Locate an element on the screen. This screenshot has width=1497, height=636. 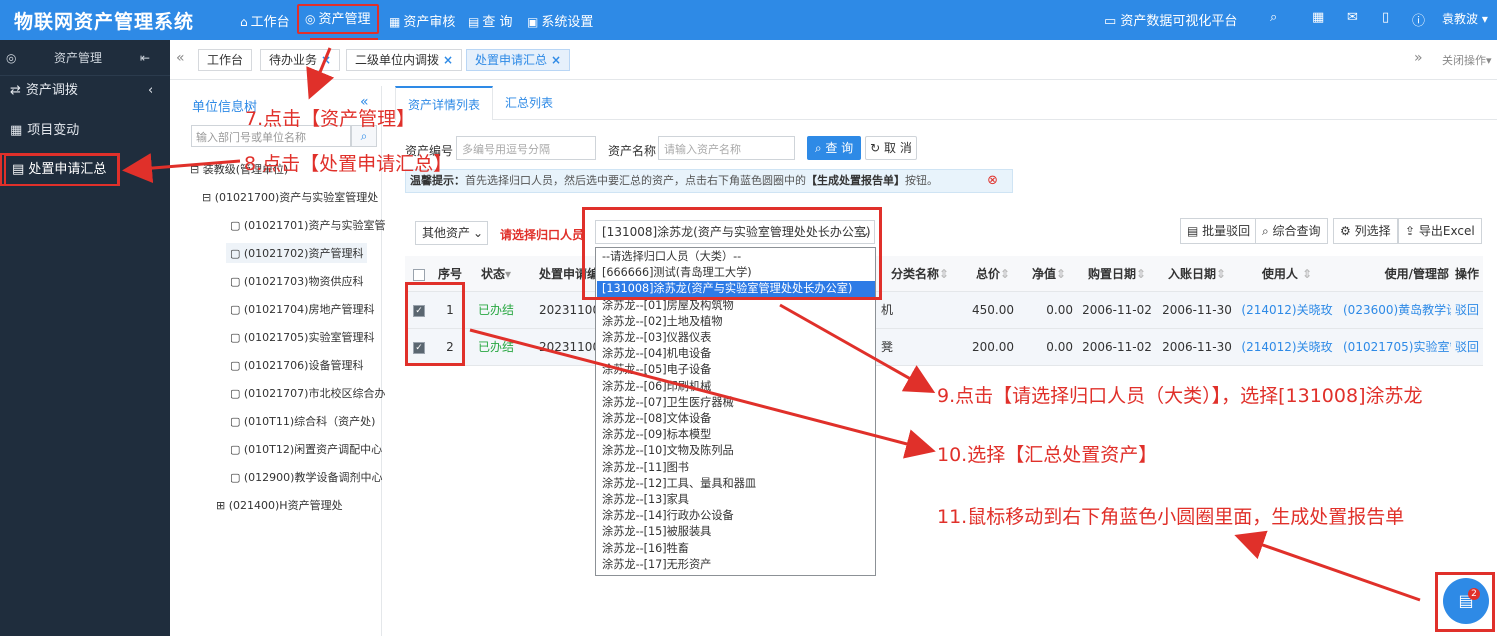
generate-report-fab: ▤ is located at coordinates (1466, 601).